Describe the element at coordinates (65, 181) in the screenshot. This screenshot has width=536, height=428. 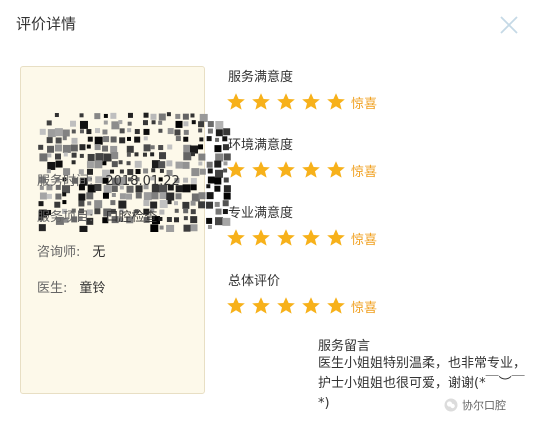
I see `service-time-label: 服务时间:` at that location.